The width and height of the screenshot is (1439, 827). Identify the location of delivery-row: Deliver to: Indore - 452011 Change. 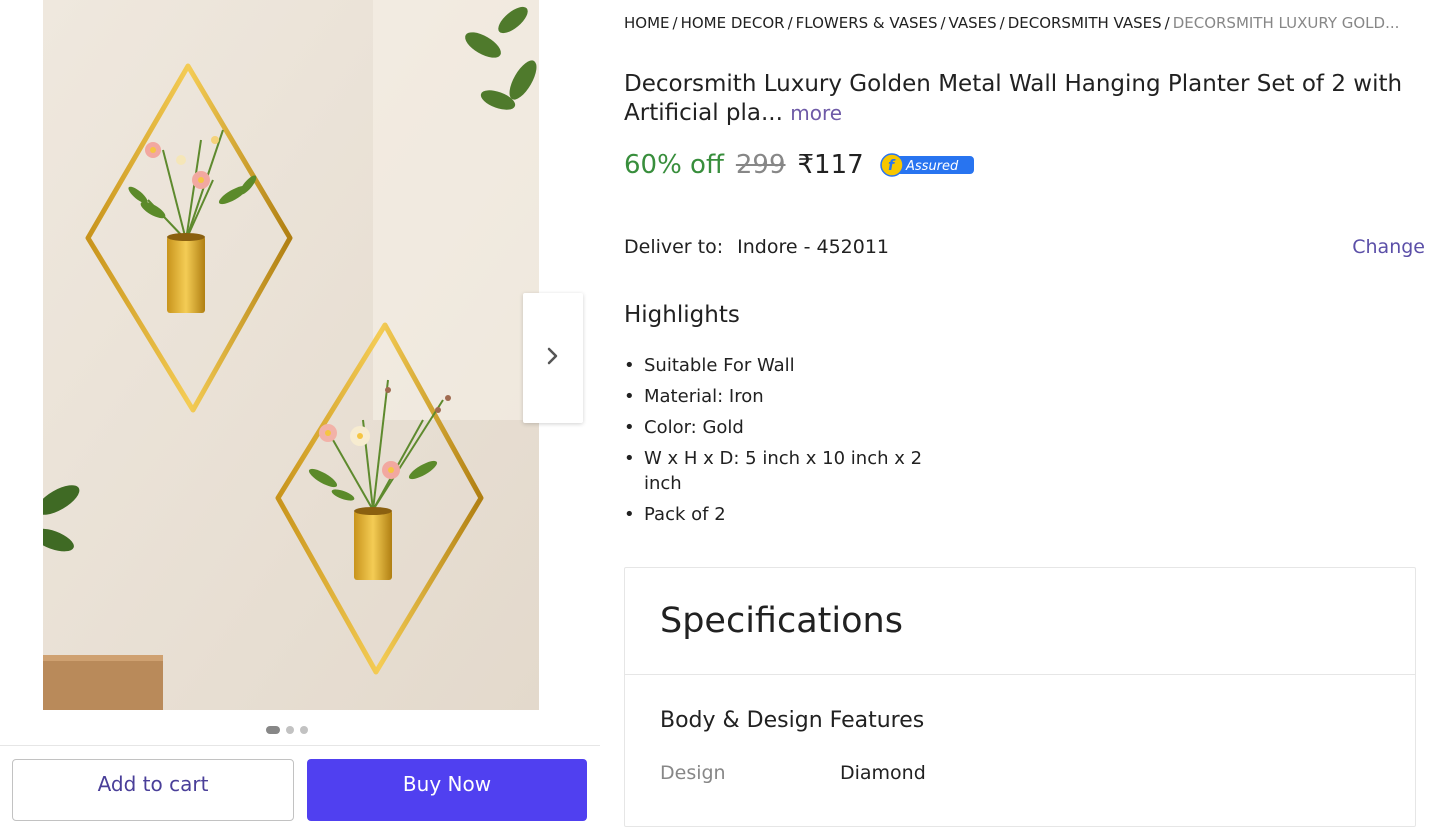
(1024, 247).